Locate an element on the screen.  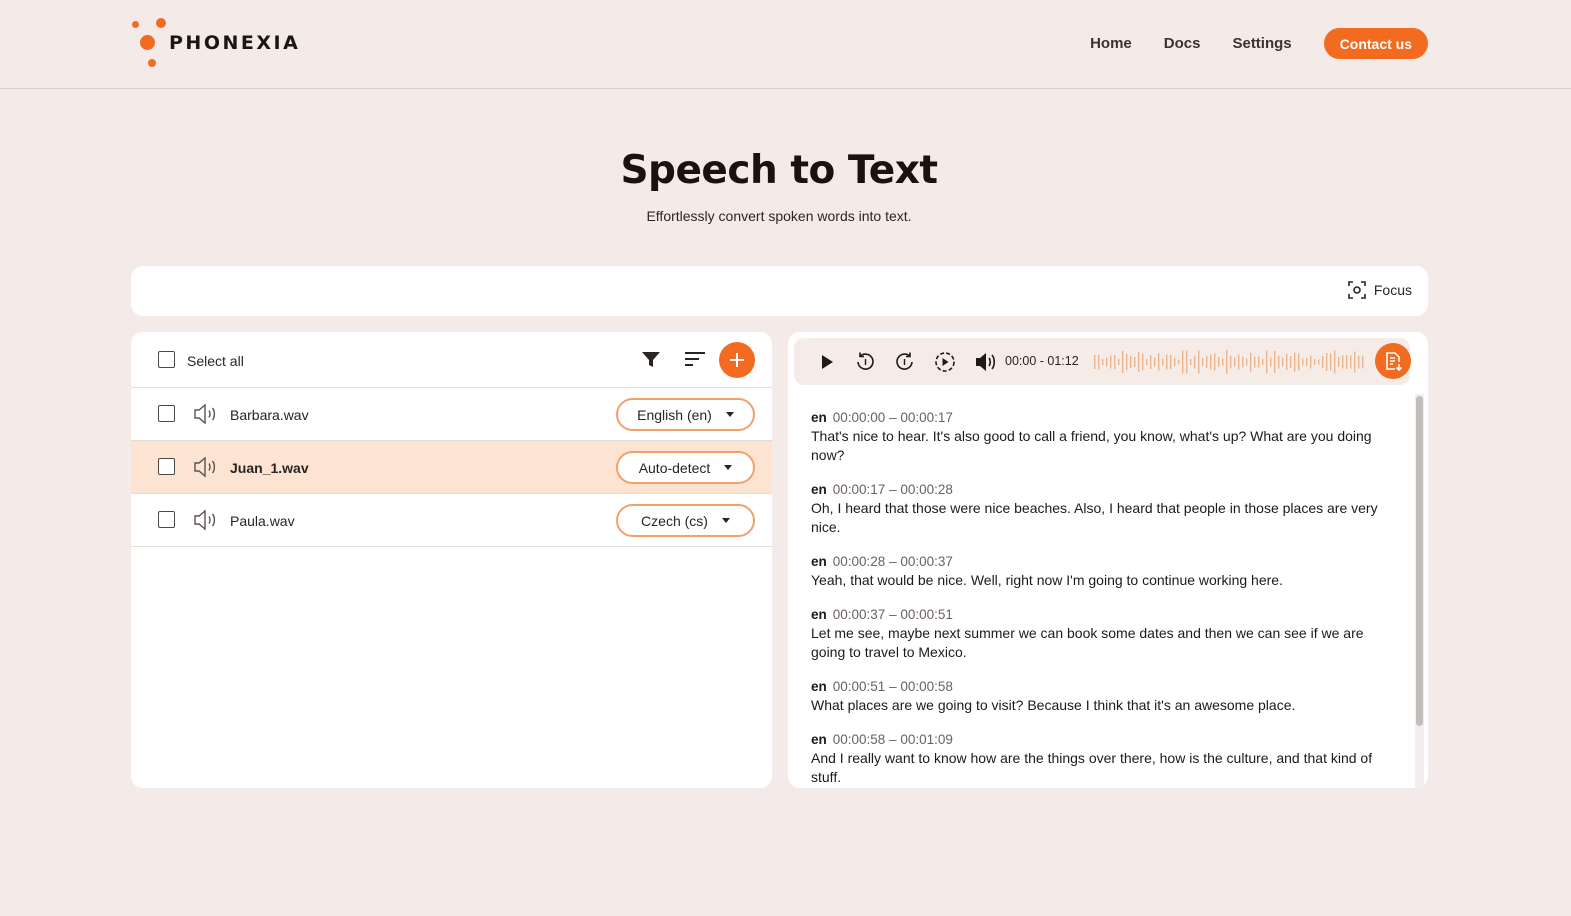
file-name: Juan_1.wav is located at coordinates (269, 468).